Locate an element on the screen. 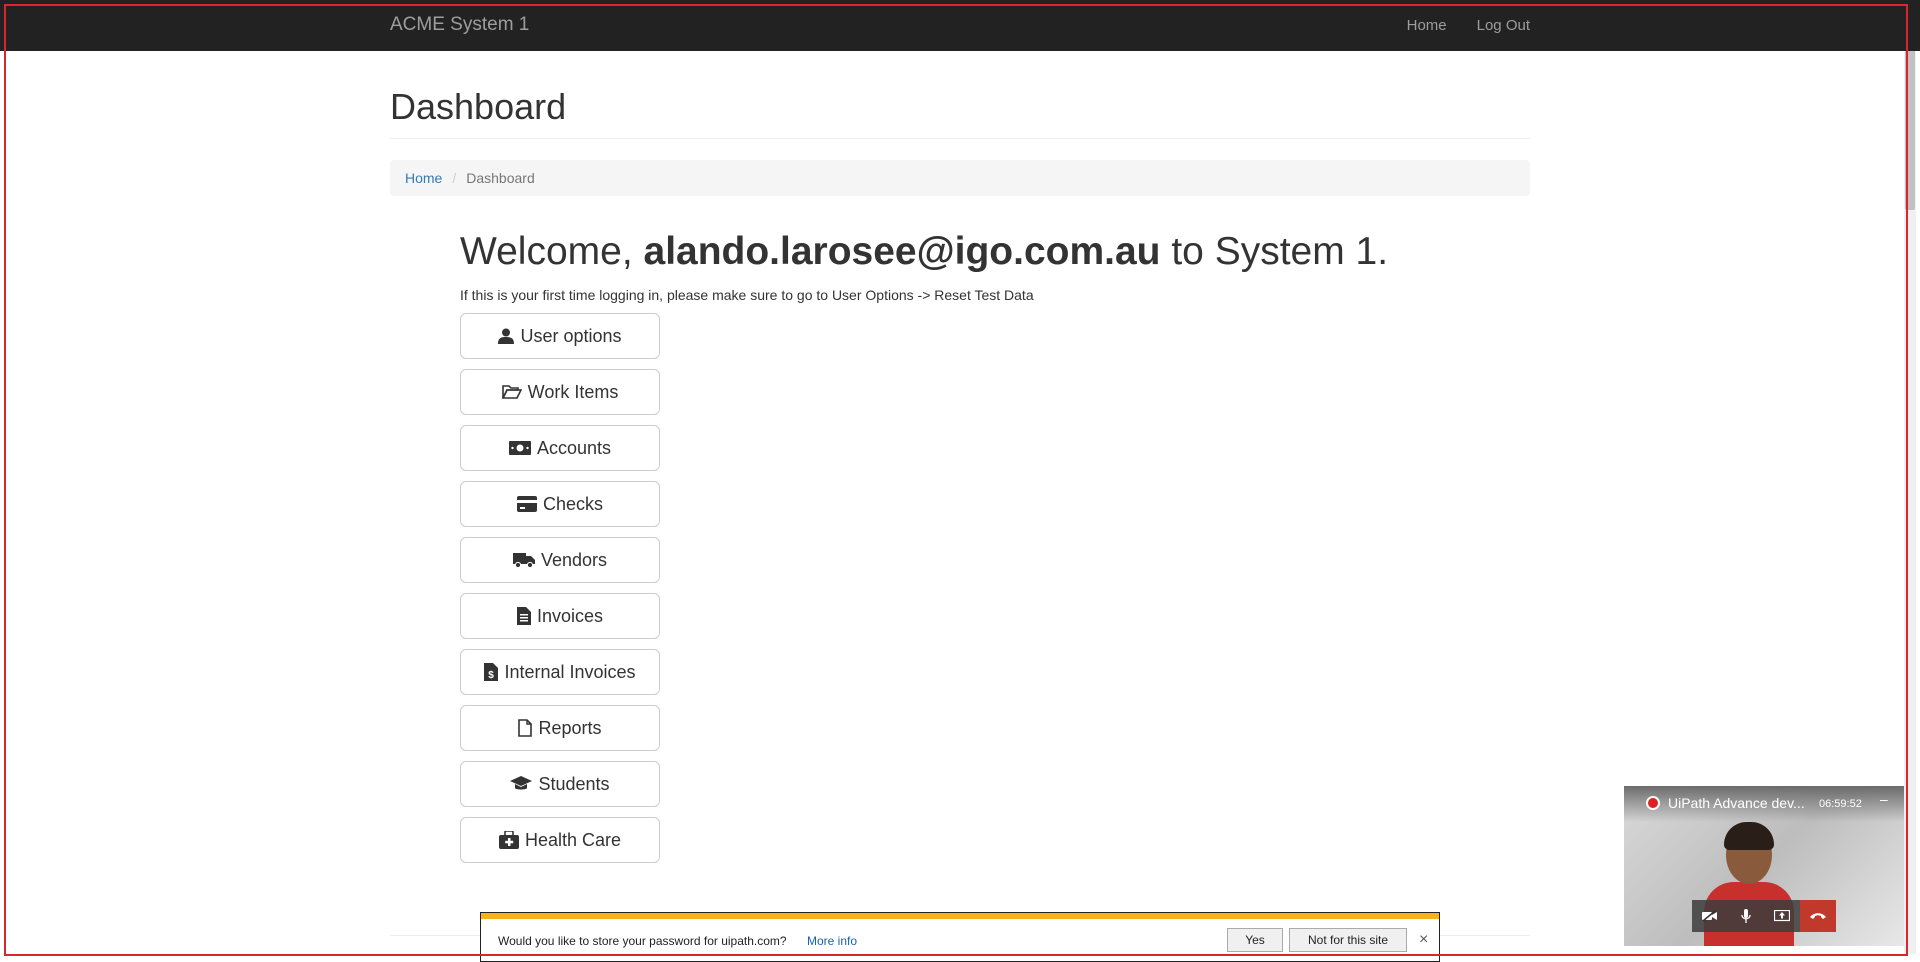  menu-label: Accounts is located at coordinates (574, 447).